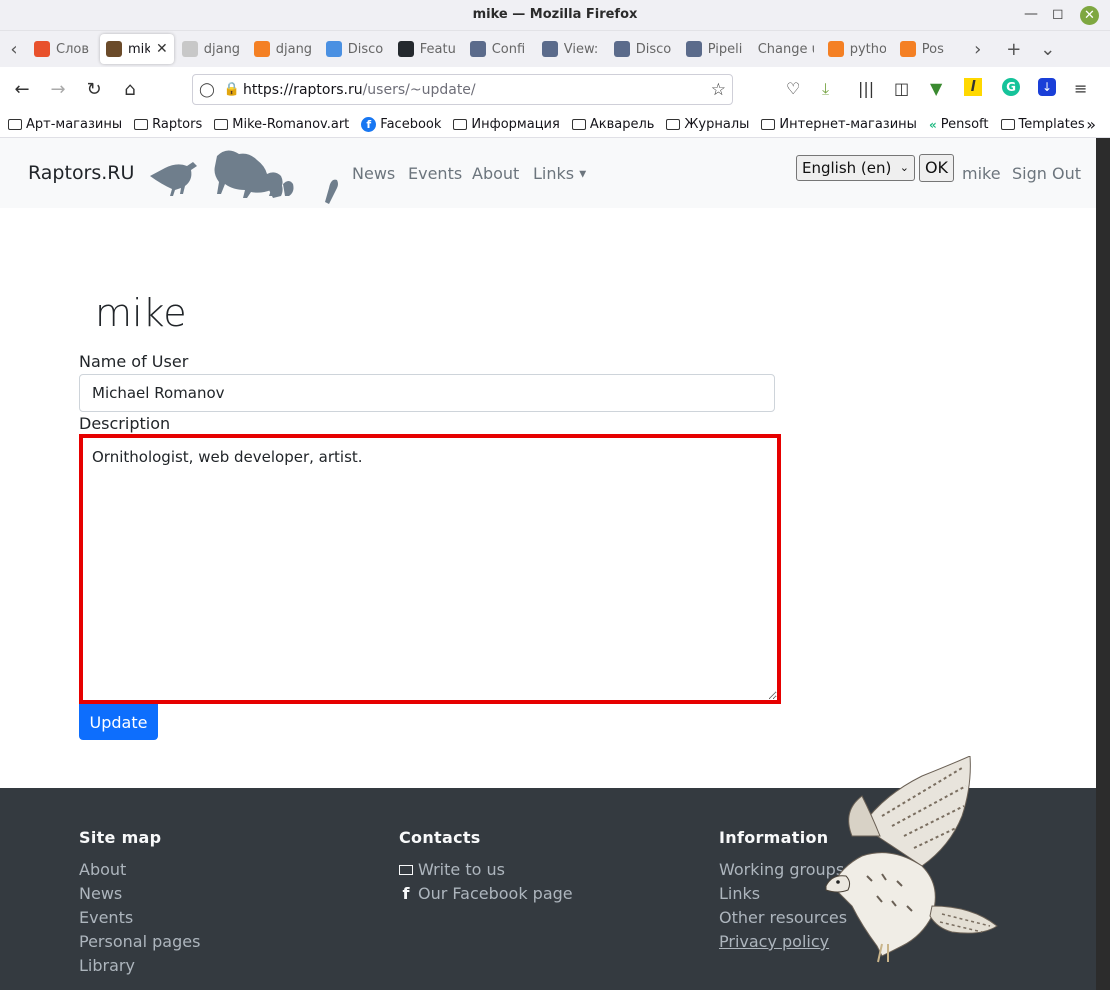 The image size is (1110, 990). I want to click on tab-7: View:, so click(571, 49).